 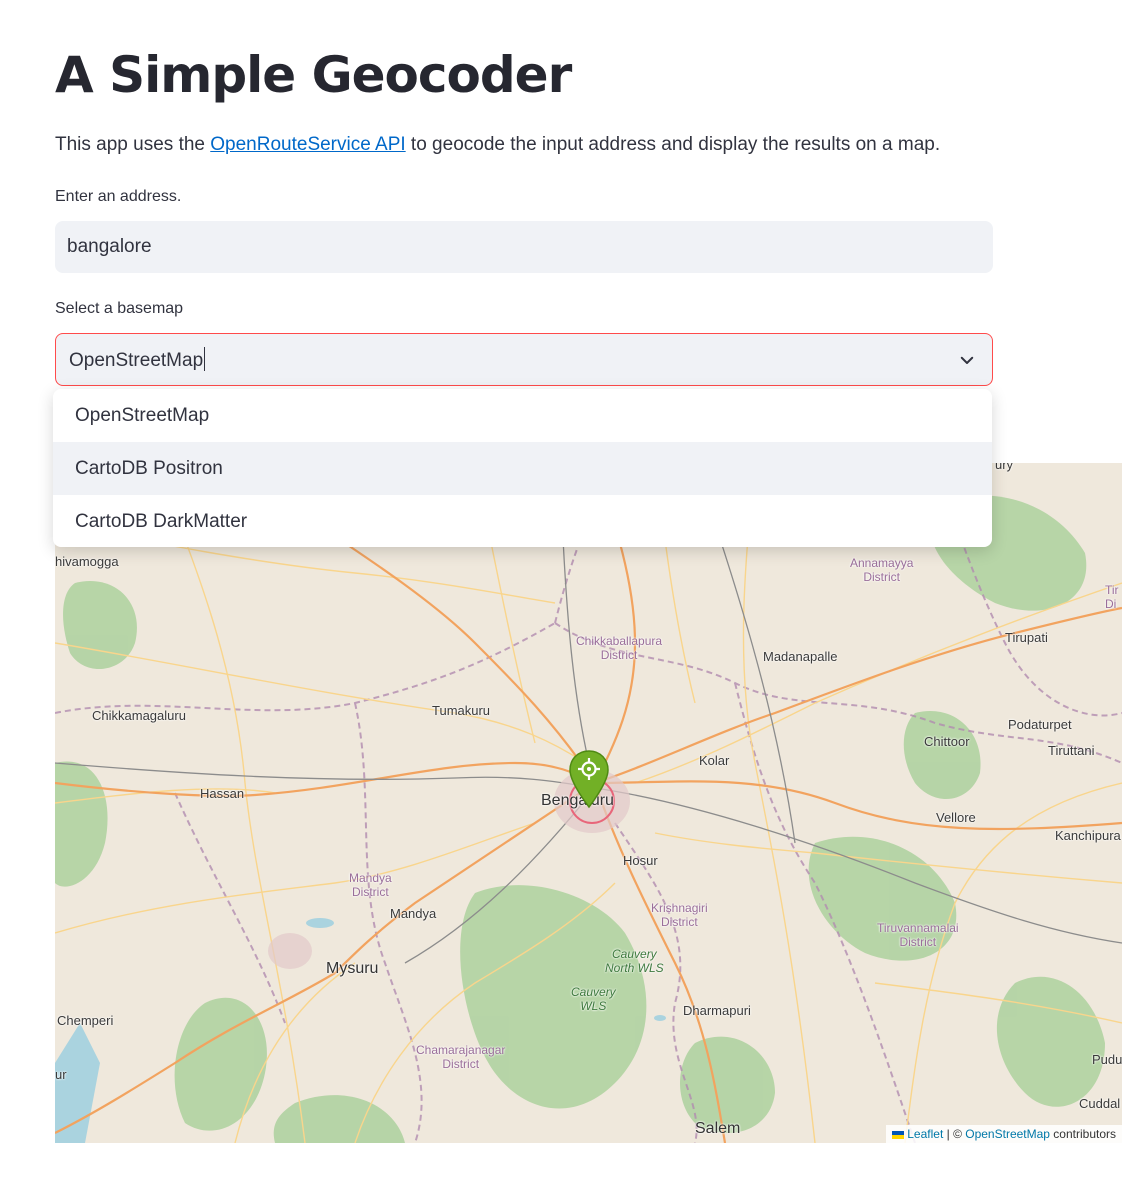 What do you see at coordinates (1107, 1059) in the screenshot?
I see `place-pudu: Pudu` at bounding box center [1107, 1059].